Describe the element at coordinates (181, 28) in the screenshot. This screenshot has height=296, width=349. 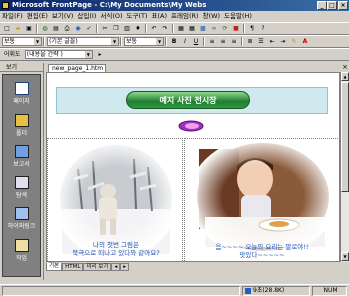
I see `insert-component-icon: ▦` at that location.